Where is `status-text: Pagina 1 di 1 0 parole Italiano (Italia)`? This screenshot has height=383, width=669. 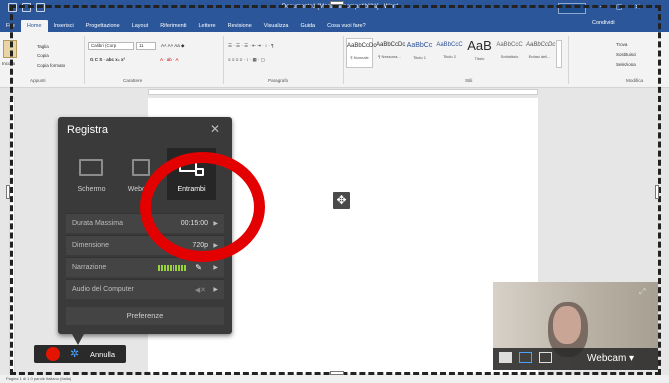 status-text: Pagina 1 di 1 0 parole Italiano (Italia) is located at coordinates (39, 378).